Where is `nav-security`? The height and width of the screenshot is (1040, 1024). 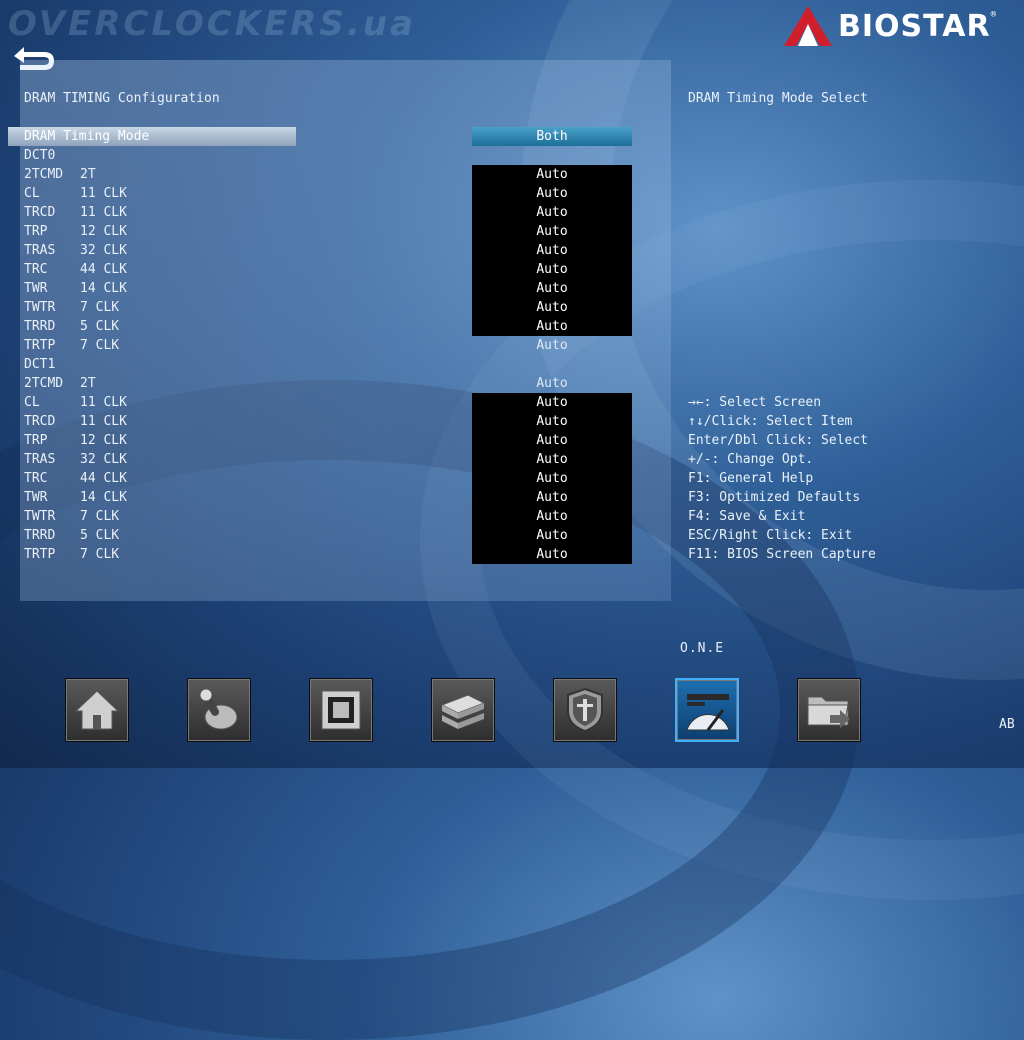
nav-security is located at coordinates (585, 710).